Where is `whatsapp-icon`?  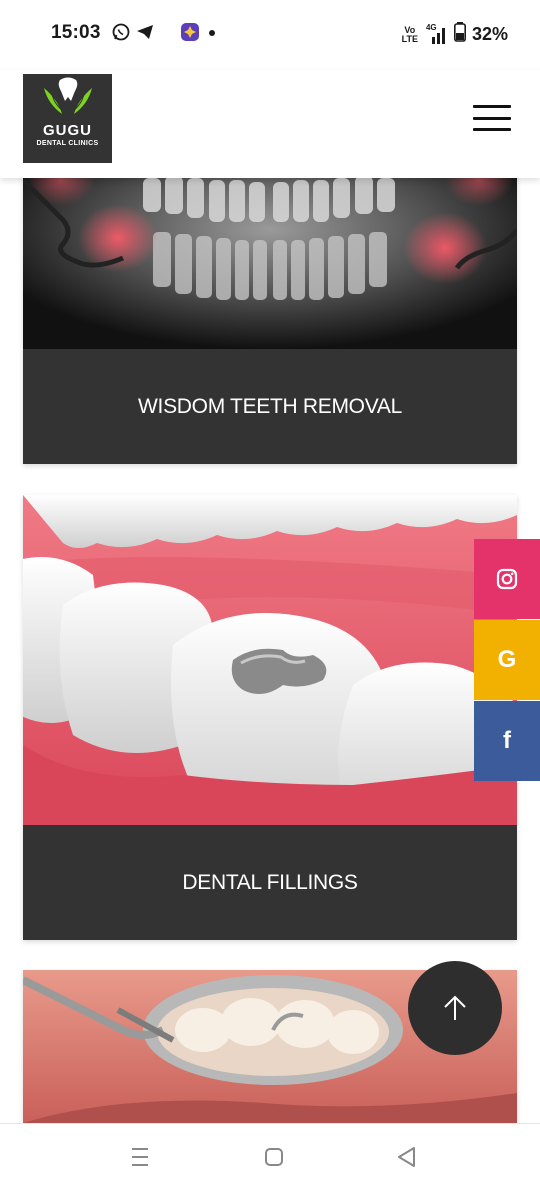 whatsapp-icon is located at coordinates (121, 34).